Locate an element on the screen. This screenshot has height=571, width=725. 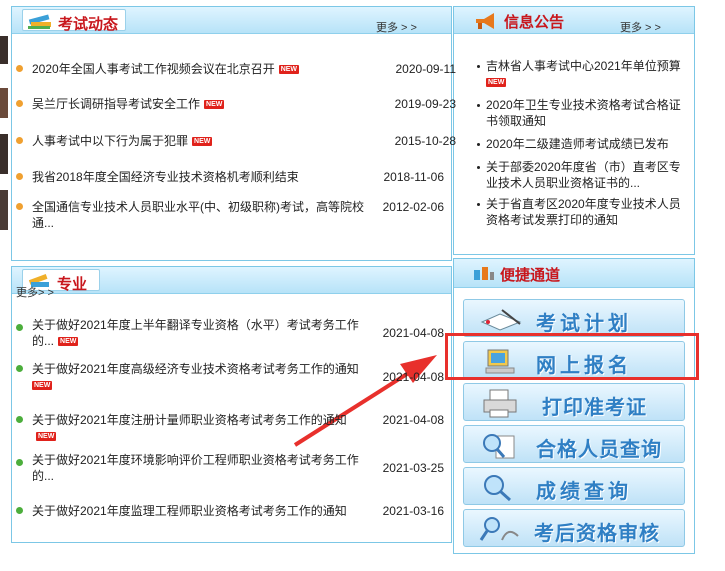
notice-item: 2020年卫生专业技术资格考试合格证 书领取通知 is located at coordinates (581, 113).